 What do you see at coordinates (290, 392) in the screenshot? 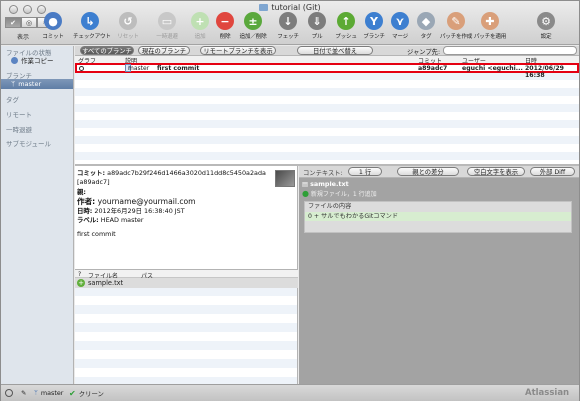
I see `status-bar: ✎ ᛘ master ✔ クリーン Atlassian` at bounding box center [290, 392].